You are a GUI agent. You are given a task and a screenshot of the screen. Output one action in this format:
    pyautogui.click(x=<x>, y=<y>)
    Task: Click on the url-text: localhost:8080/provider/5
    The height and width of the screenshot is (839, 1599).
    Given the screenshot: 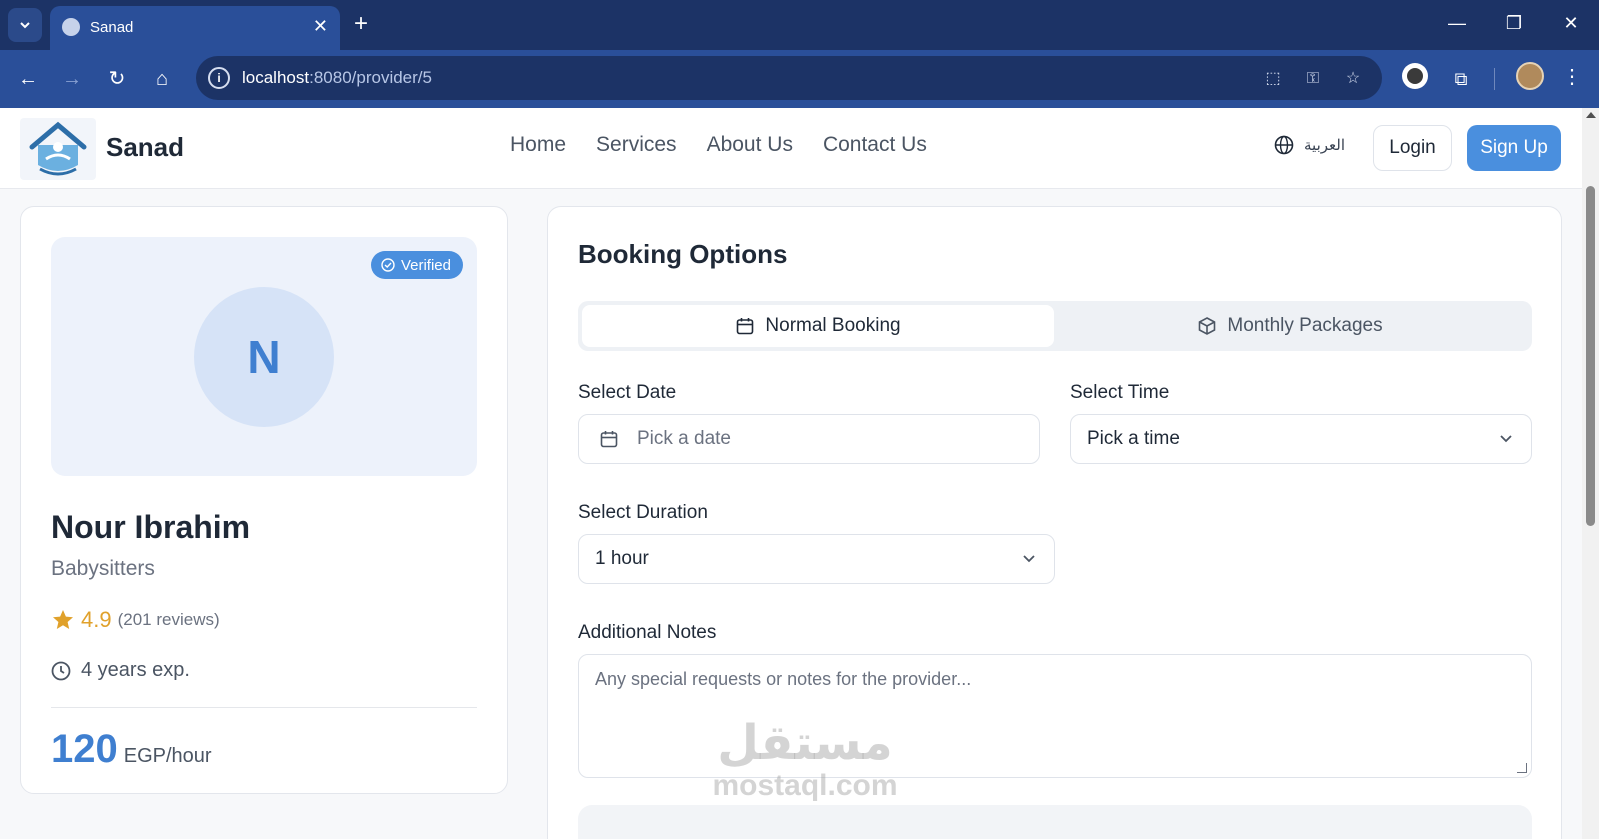 What is the action you would take?
    pyautogui.click(x=337, y=78)
    